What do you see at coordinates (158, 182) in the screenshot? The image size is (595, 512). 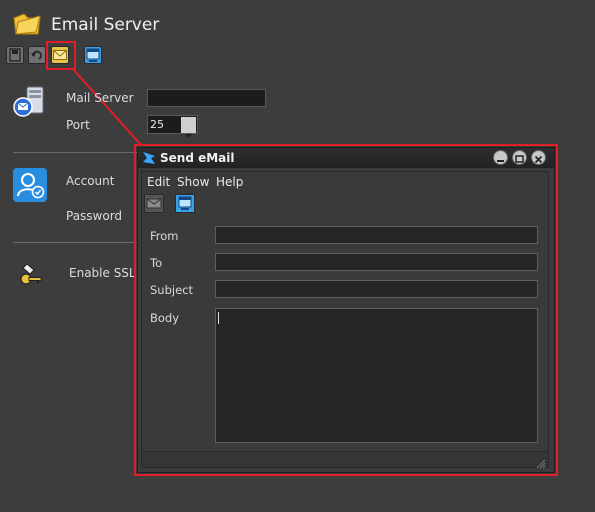 I see `menu-edit: Edit` at bounding box center [158, 182].